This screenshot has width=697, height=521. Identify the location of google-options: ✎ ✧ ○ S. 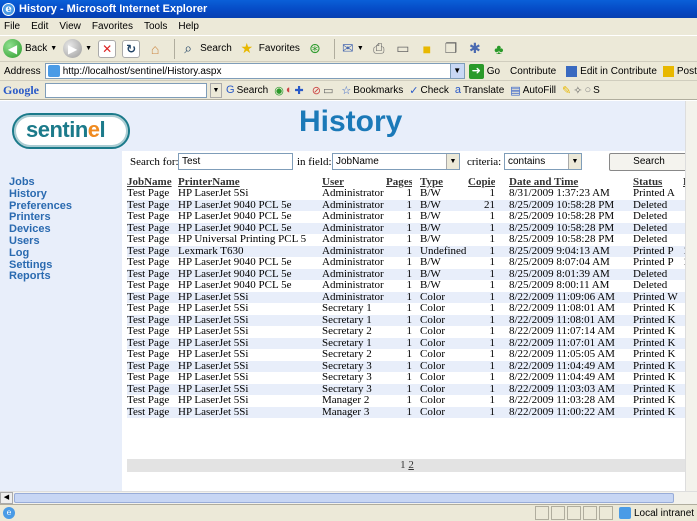
(581, 90).